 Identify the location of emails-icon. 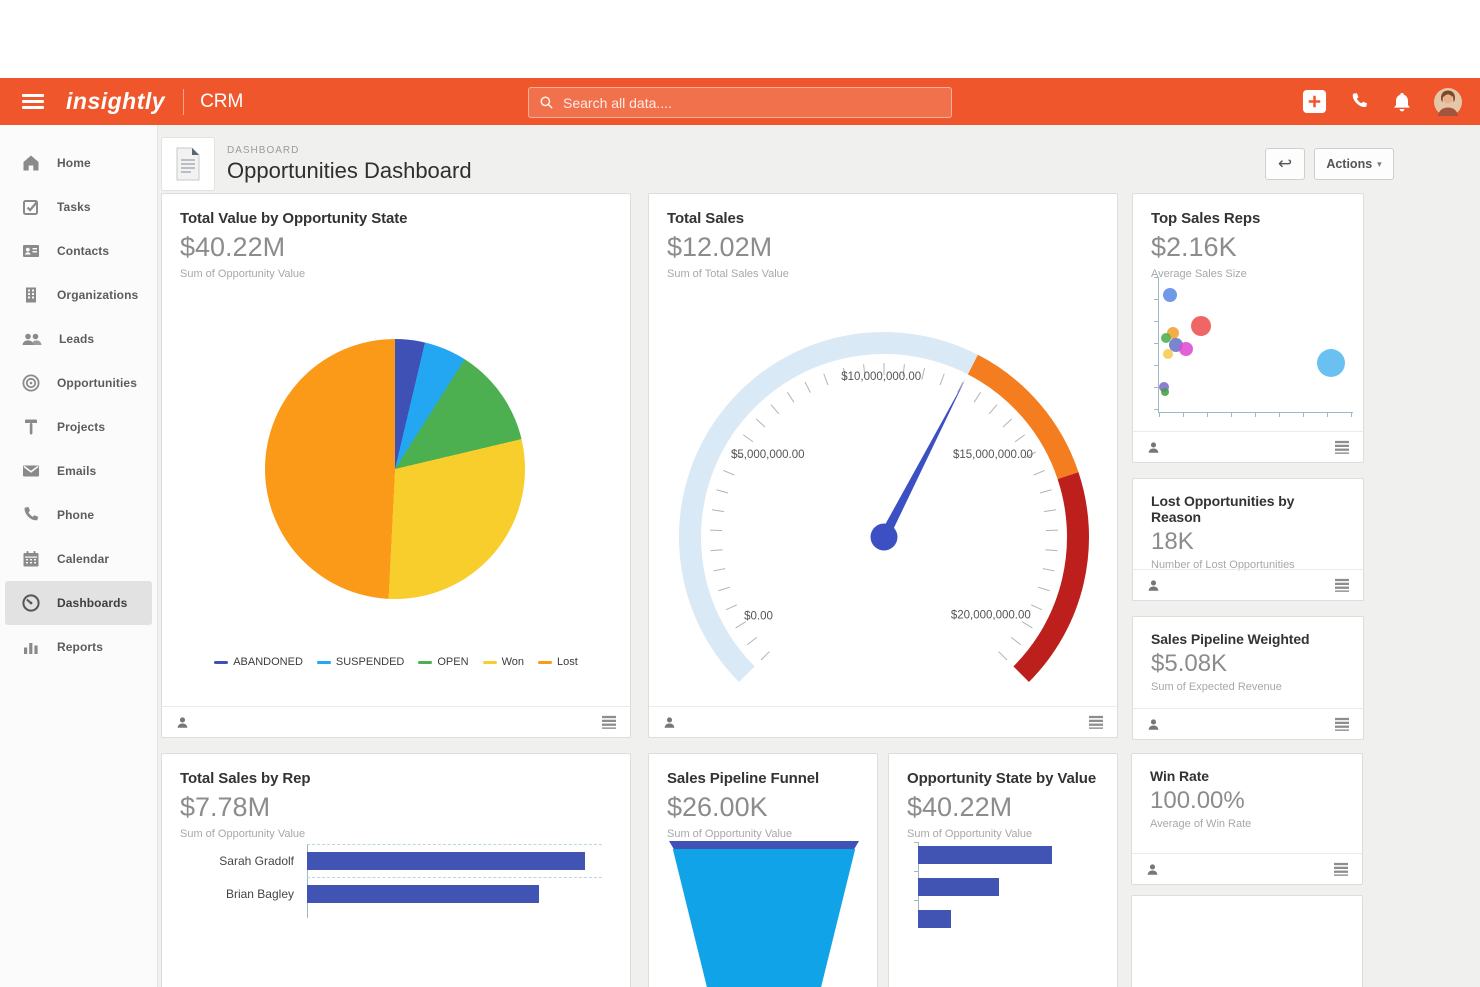
(31, 471).